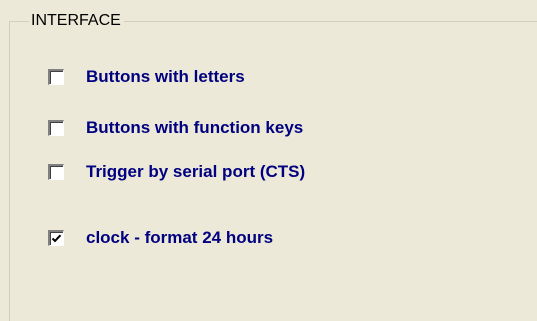 This screenshot has width=537, height=321. I want to click on buttons-with-letters-label: Buttons with letters, so click(165, 77).